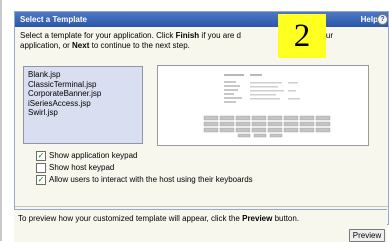 The image size is (389, 242). I want to click on template-option: iSeriesAccess.jsp, so click(85, 104).